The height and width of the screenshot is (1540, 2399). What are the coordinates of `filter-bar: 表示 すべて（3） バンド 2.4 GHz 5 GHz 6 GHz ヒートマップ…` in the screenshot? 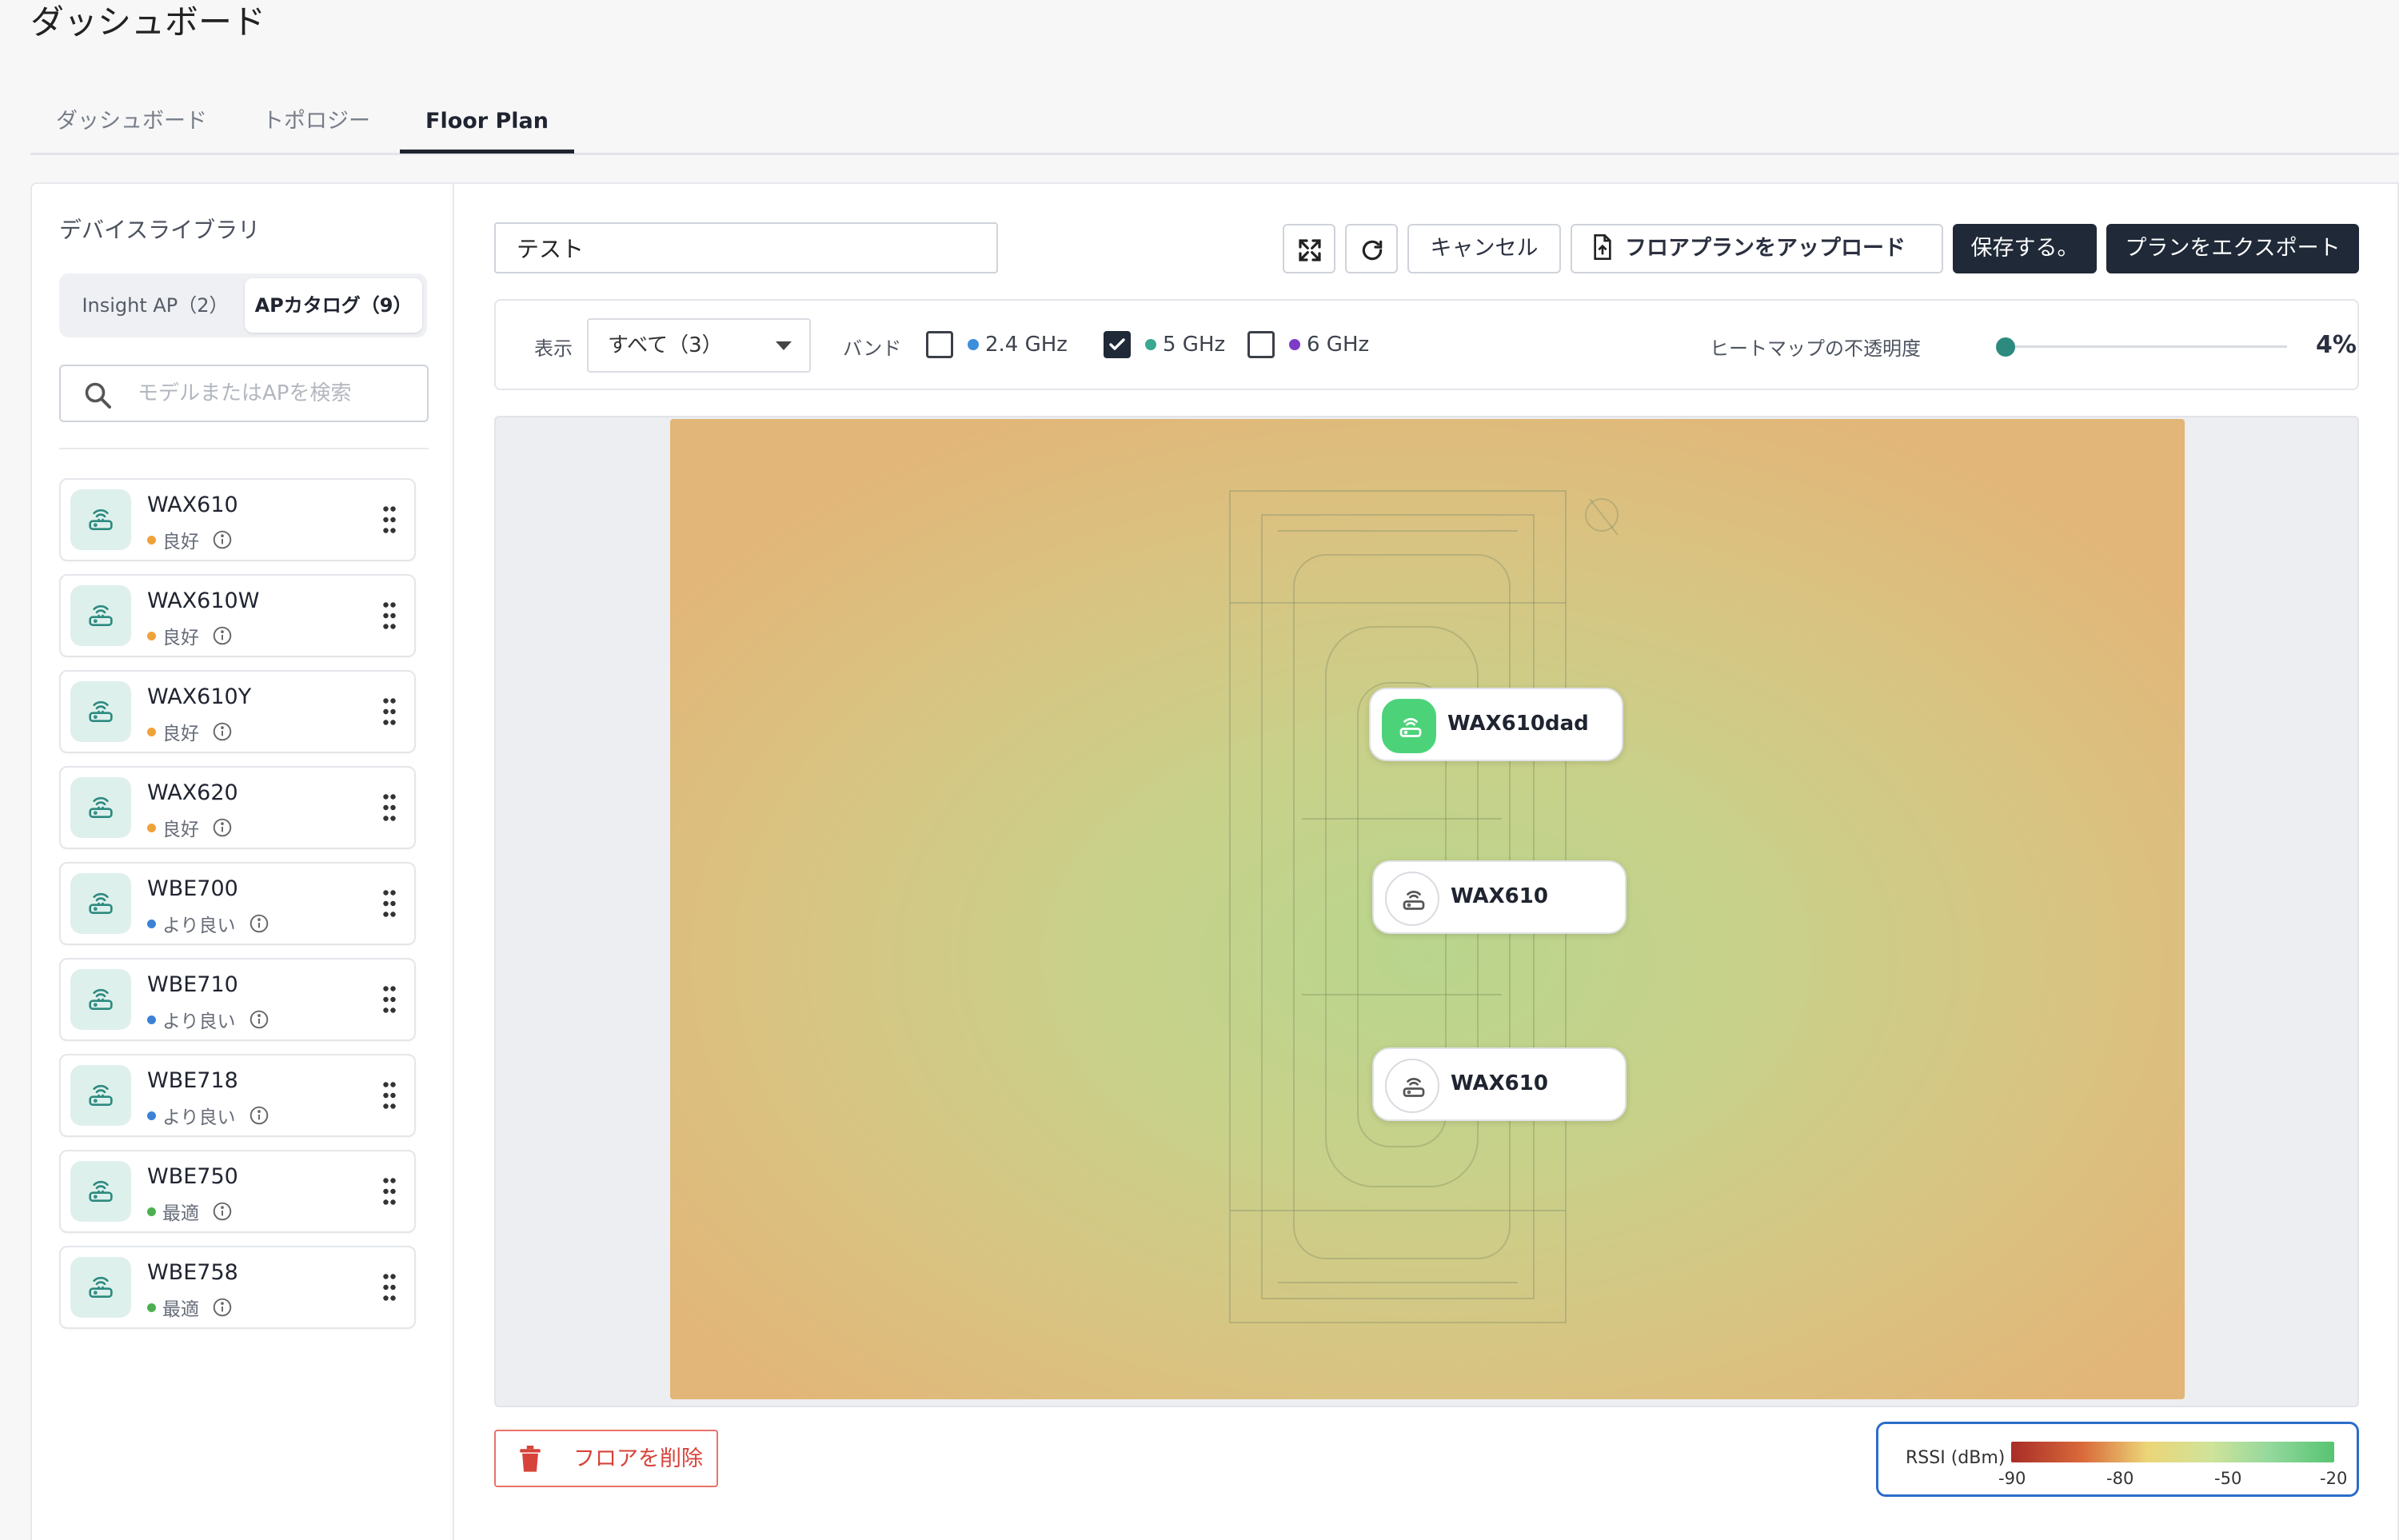 It's located at (1426, 344).